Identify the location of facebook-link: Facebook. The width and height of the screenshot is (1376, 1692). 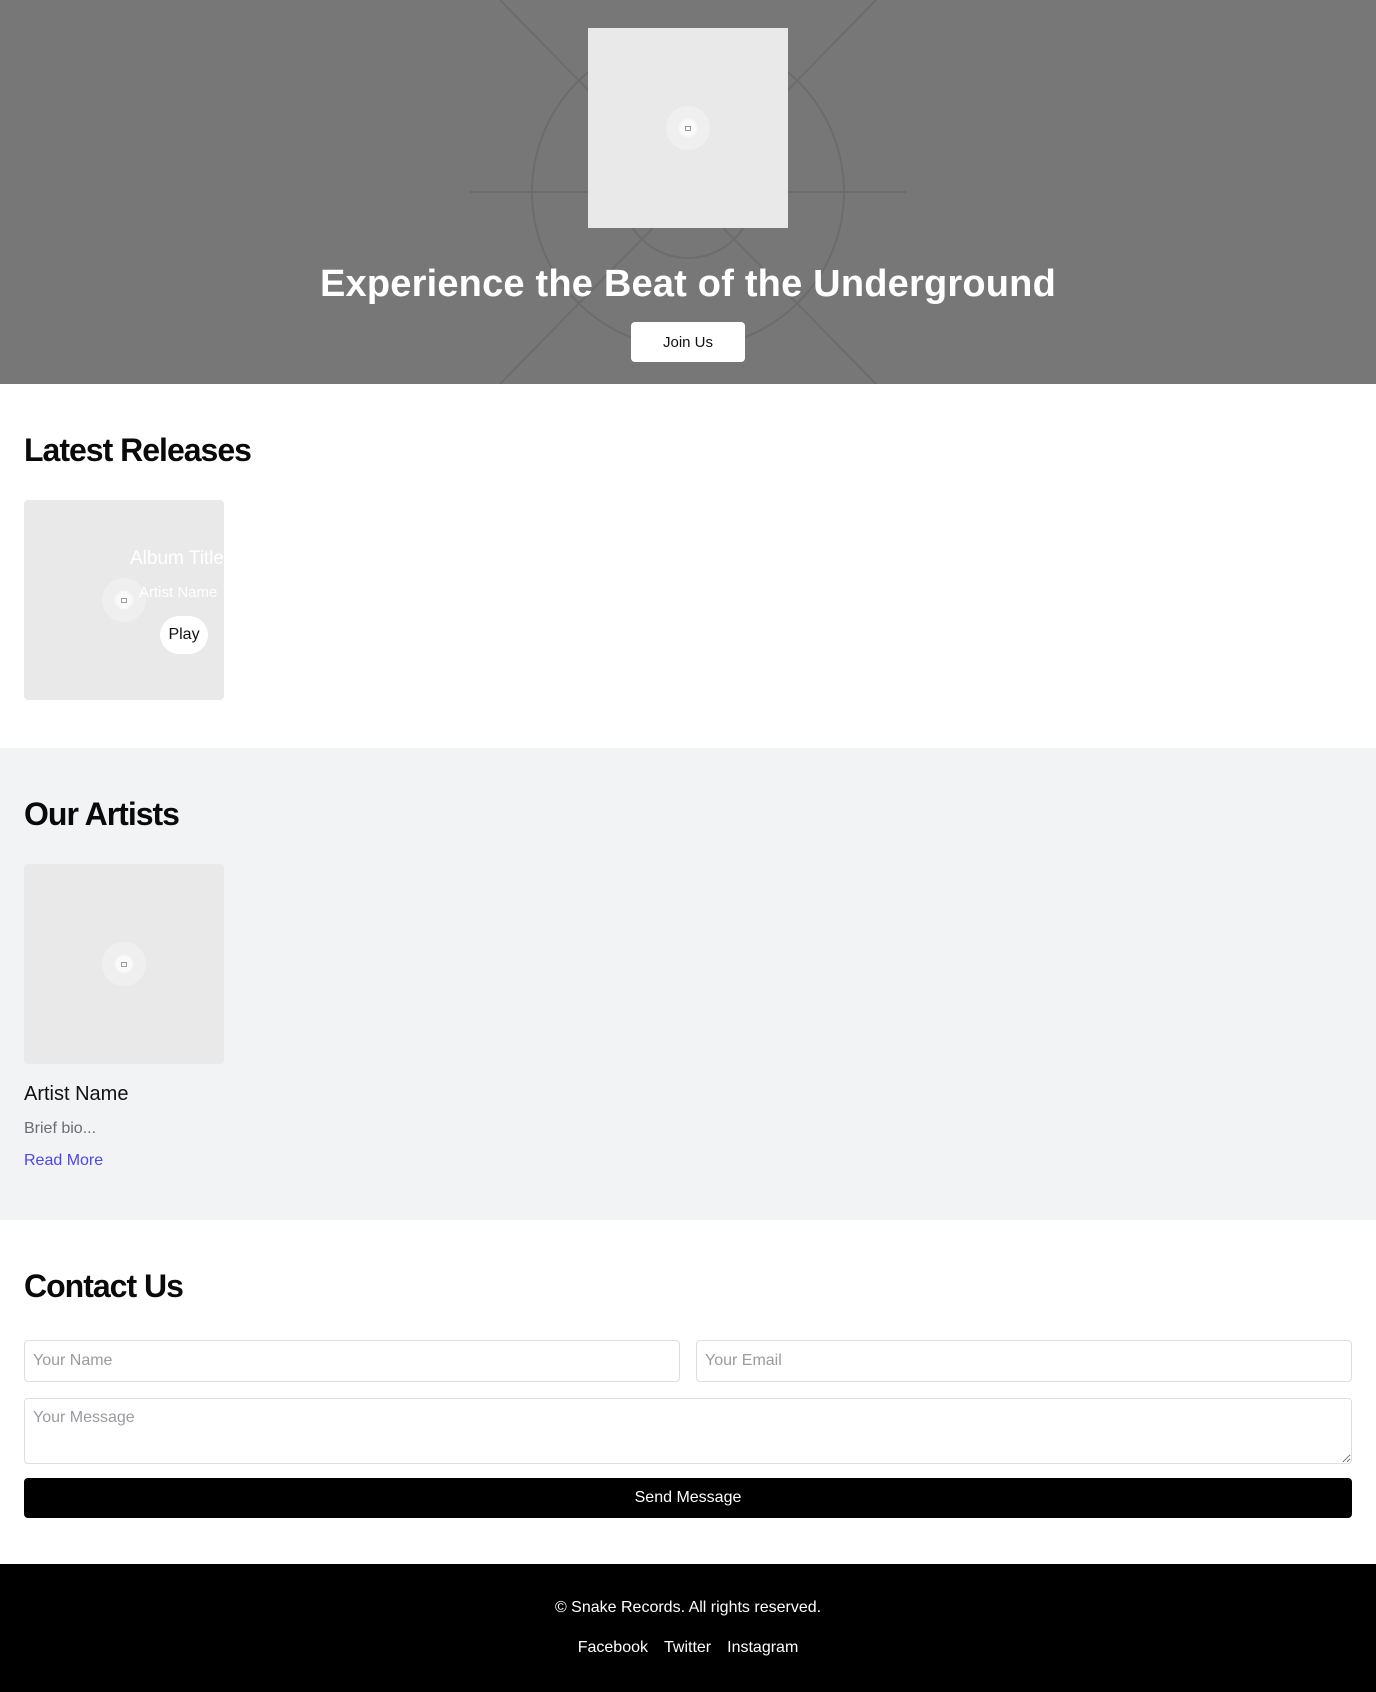
(613, 1648).